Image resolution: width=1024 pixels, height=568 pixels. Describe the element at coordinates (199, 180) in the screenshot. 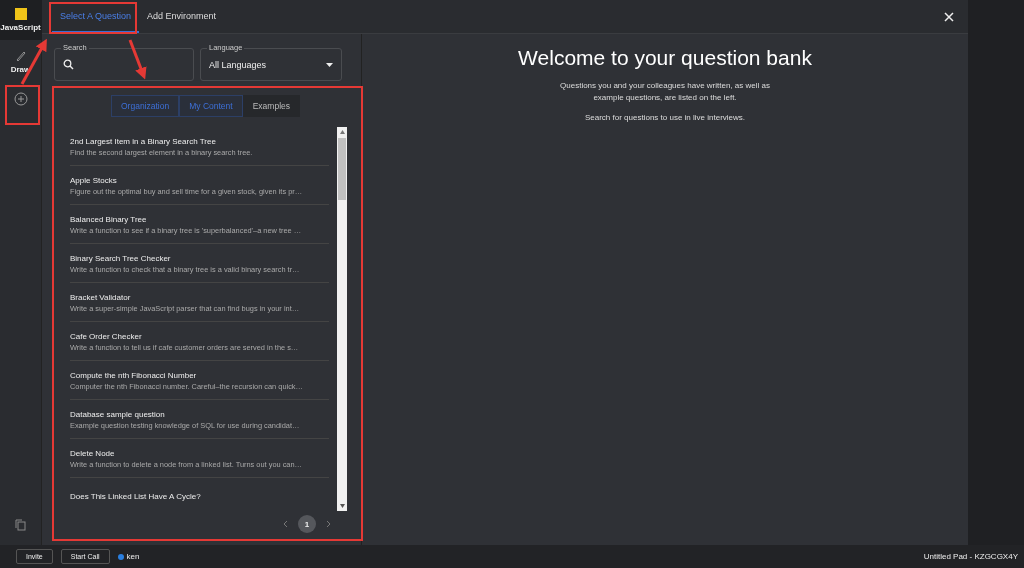

I see `question-title: Apple Stocks` at that location.